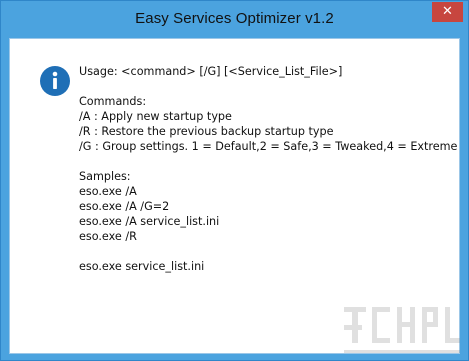 The height and width of the screenshot is (361, 469). Describe the element at coordinates (149, 221) in the screenshot. I see `sample-line: eso.exe /A service_list.ini` at that location.